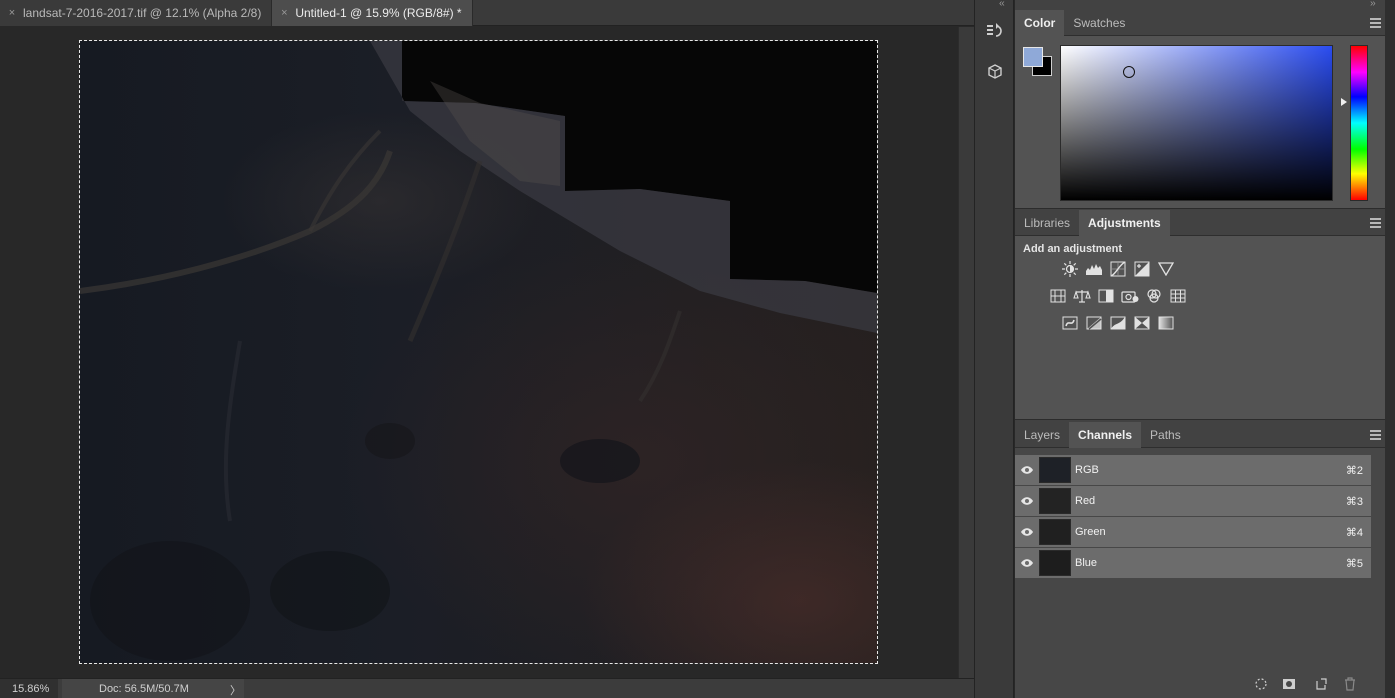  Describe the element at coordinates (1090, 532) in the screenshot. I see `channel-name: Green` at that location.